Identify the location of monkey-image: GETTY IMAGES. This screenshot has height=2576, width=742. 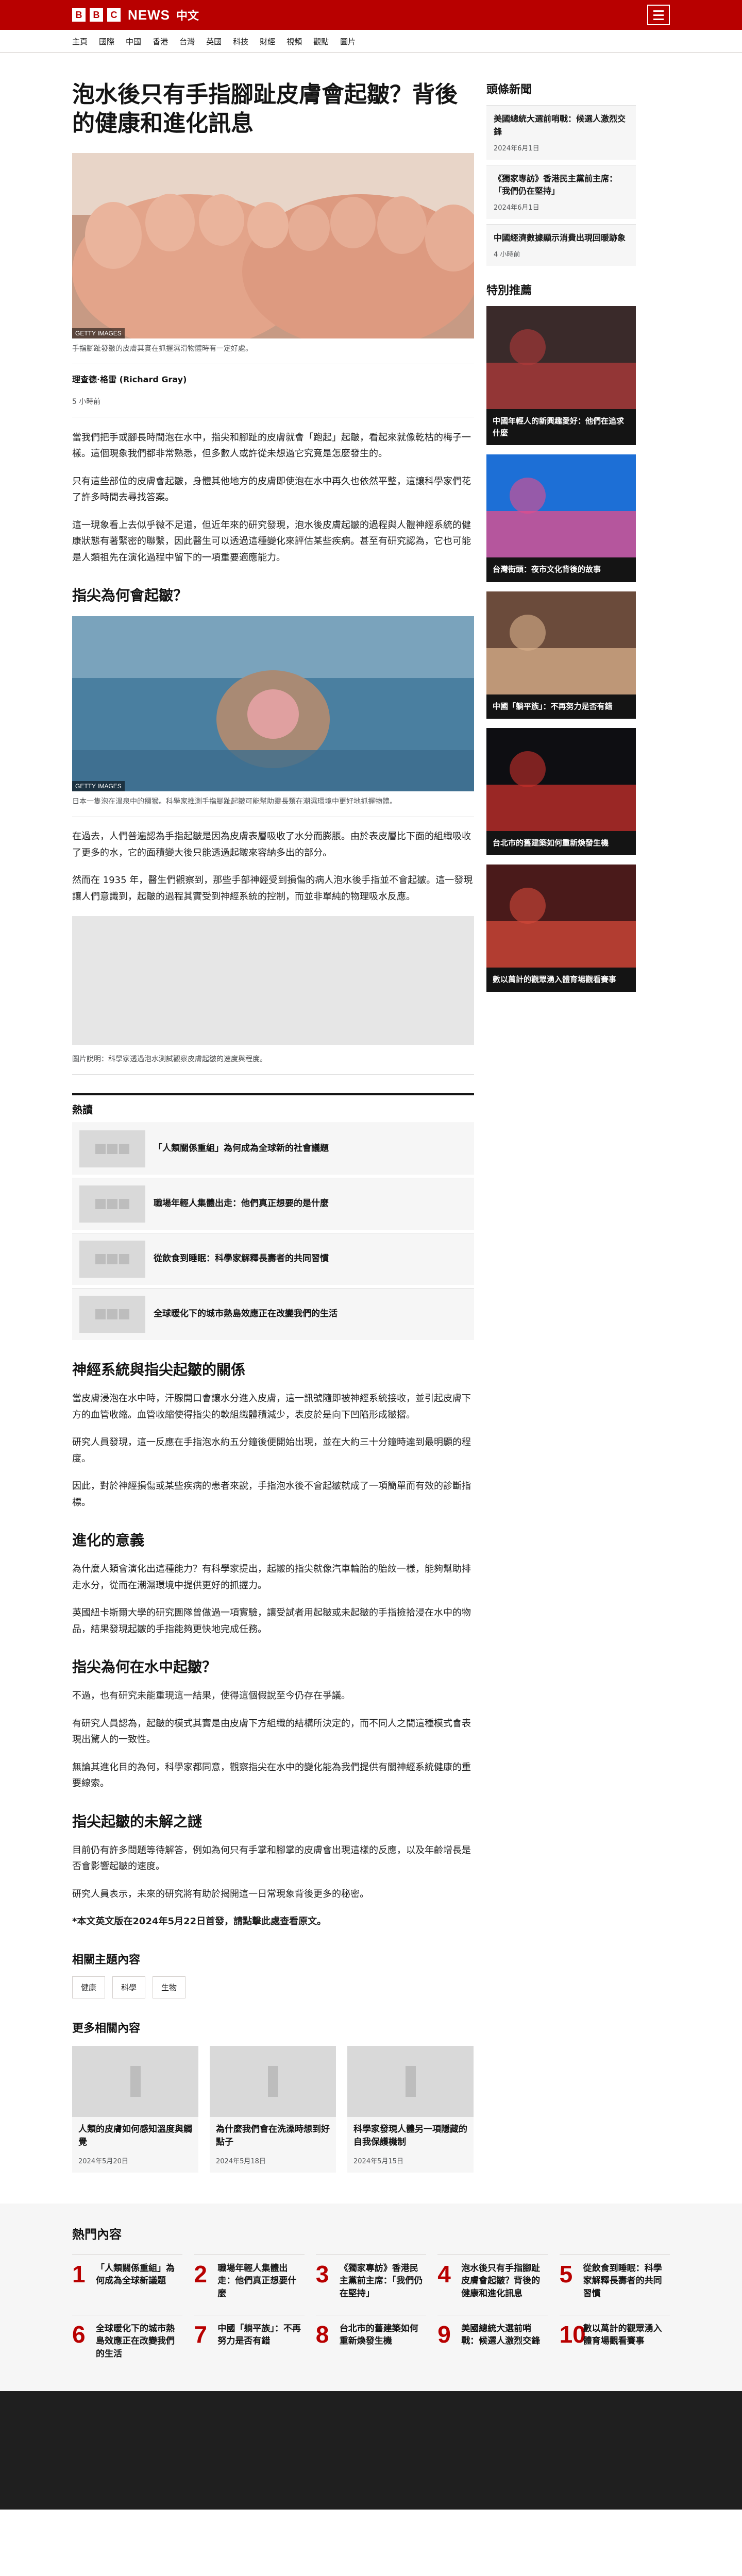
(273, 704).